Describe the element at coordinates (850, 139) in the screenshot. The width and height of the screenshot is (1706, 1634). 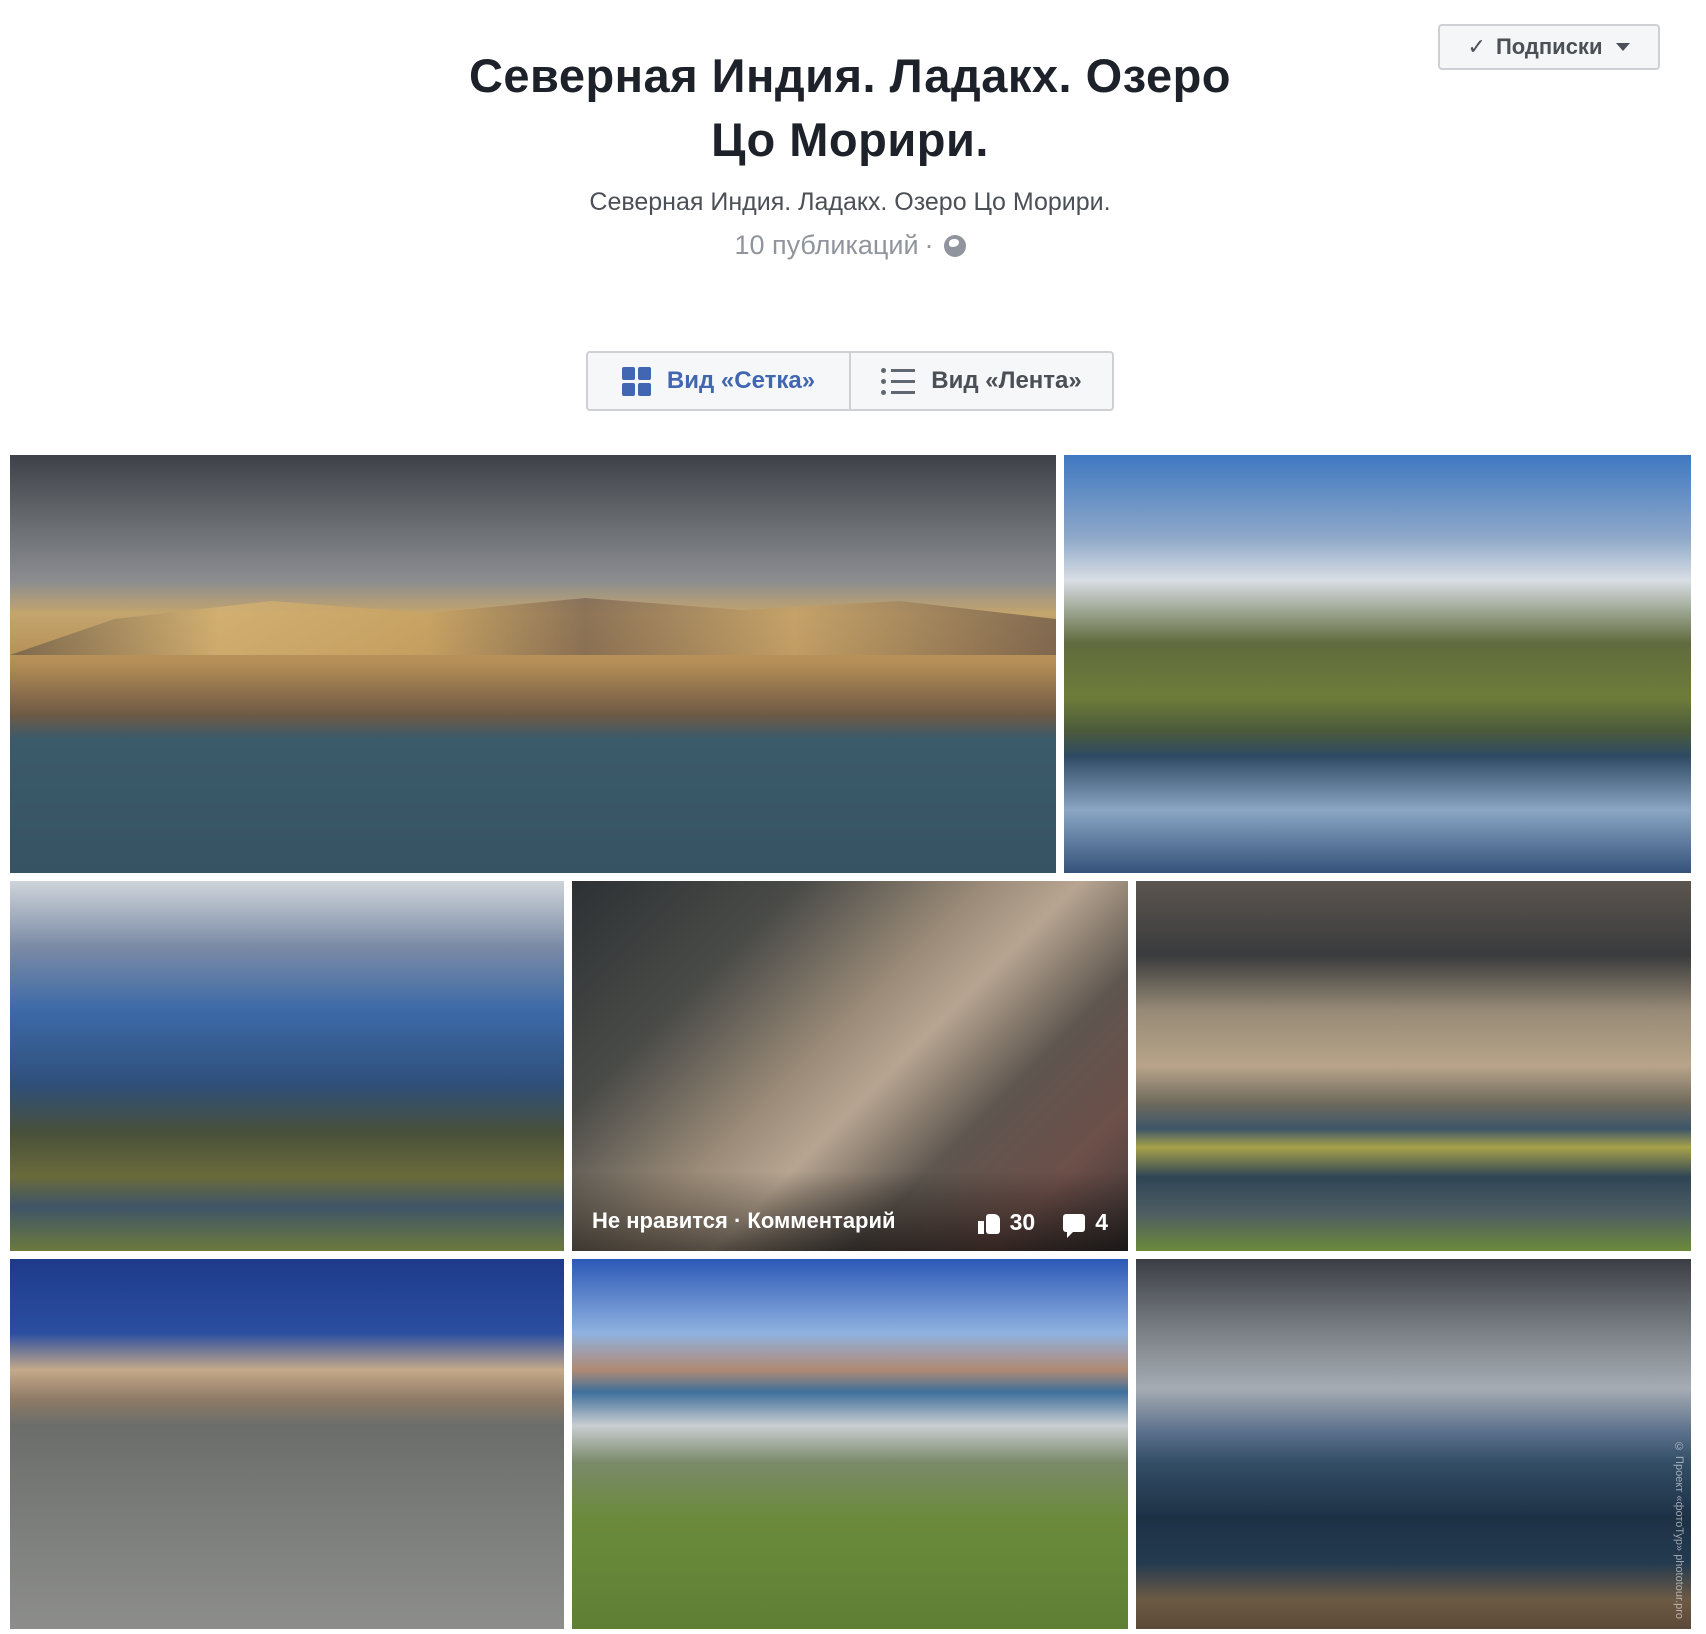
I see `album-title-line-2: Цо Морири.` at that location.